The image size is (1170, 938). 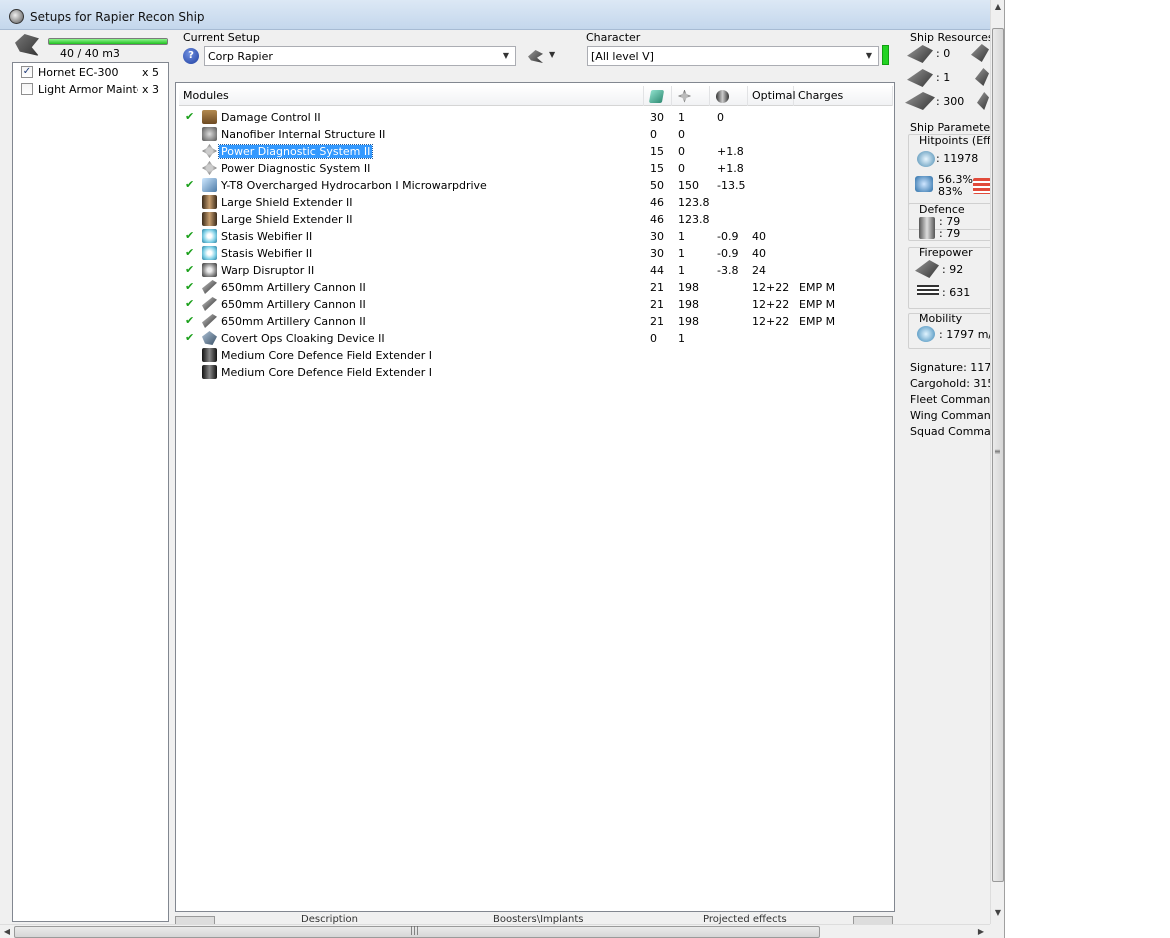 I want to click on header-powergrid, so click(x=691, y=96).